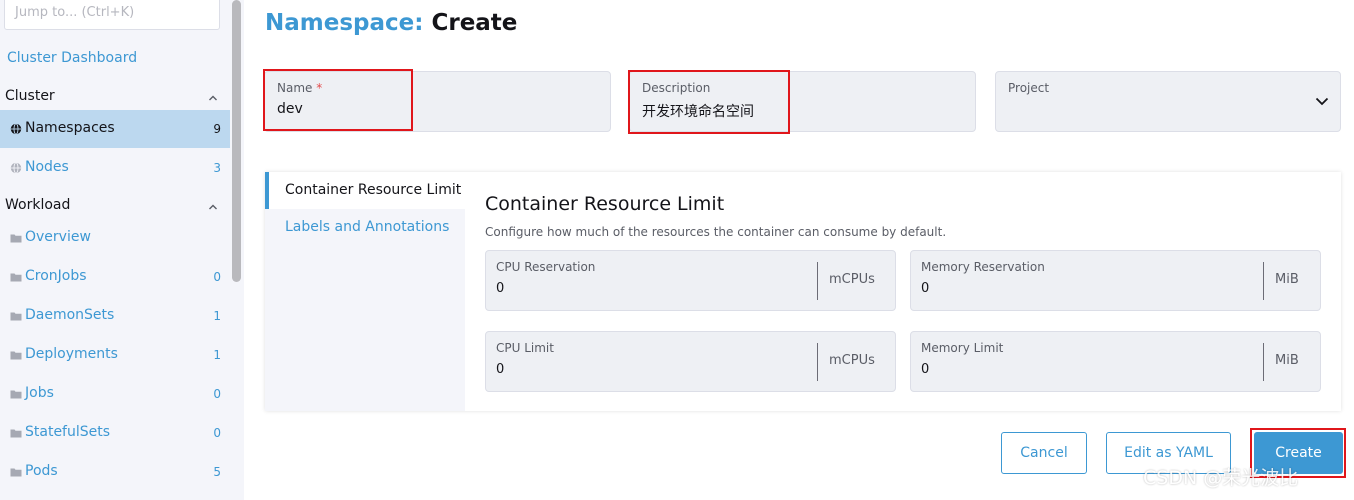  Describe the element at coordinates (1322, 101) in the screenshot. I see `chevron-down-icon` at that location.